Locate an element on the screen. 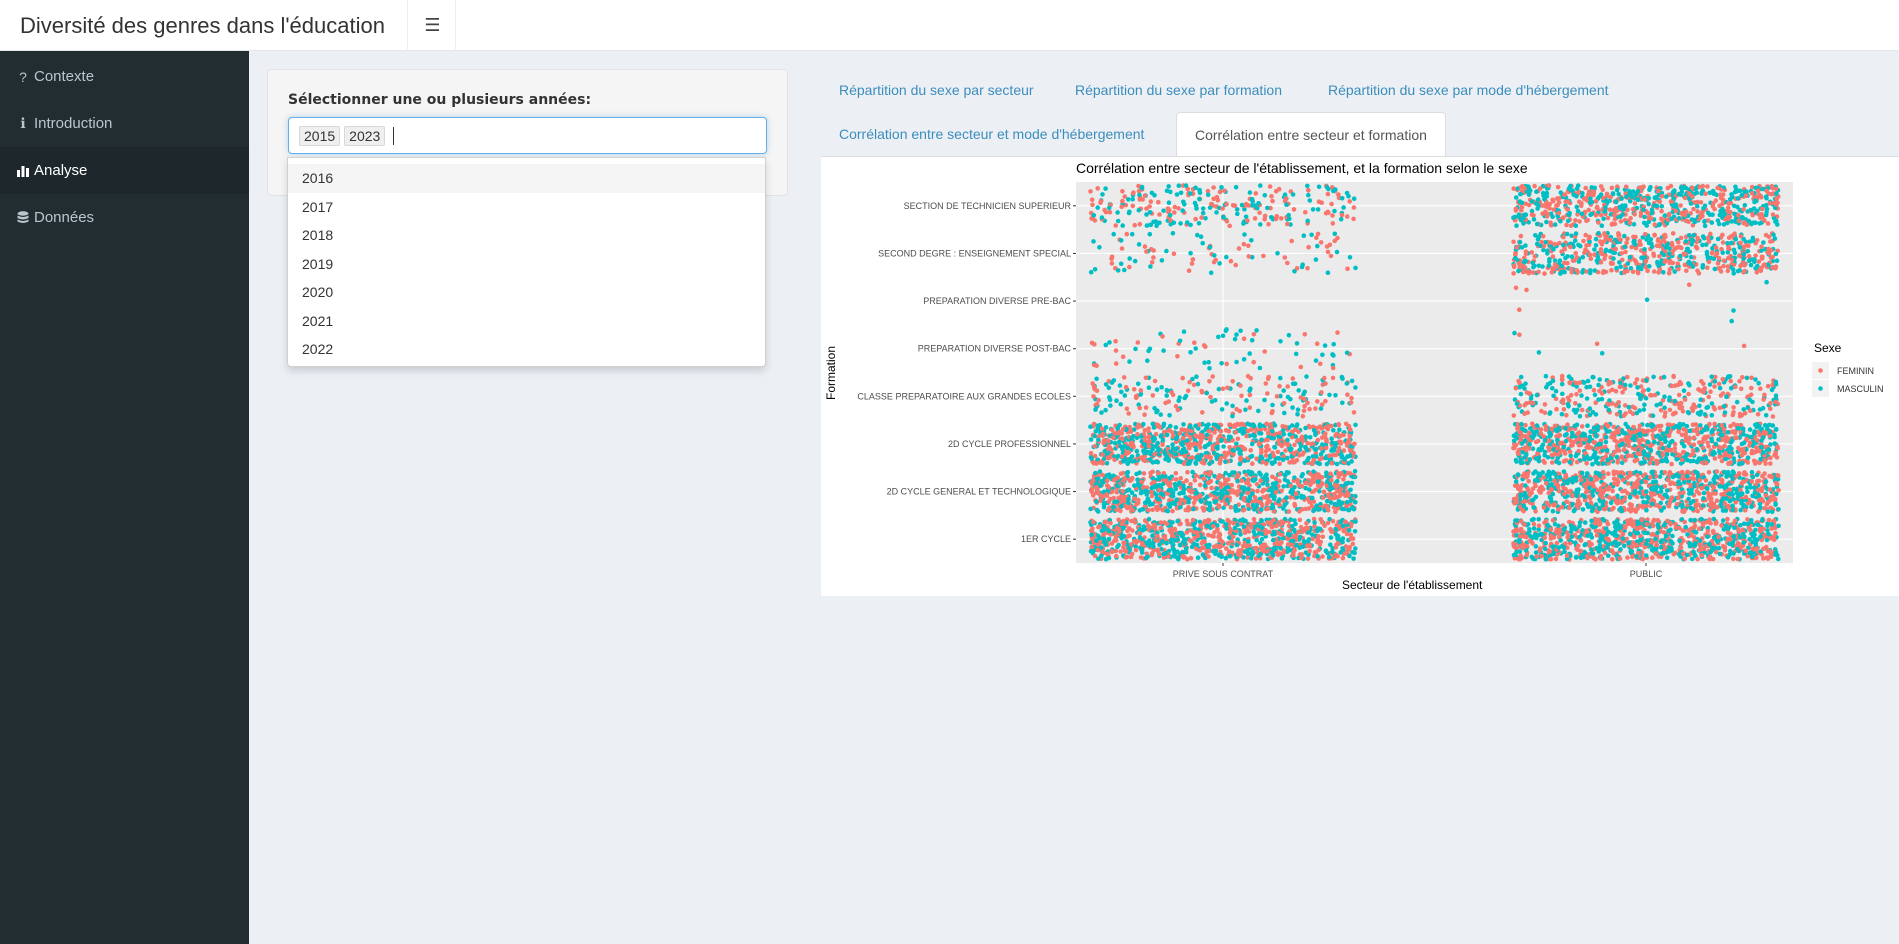 Image resolution: width=1899 pixels, height=944 pixels. tab-repartition-formation: Répartition du sexe par formation is located at coordinates (1178, 90).